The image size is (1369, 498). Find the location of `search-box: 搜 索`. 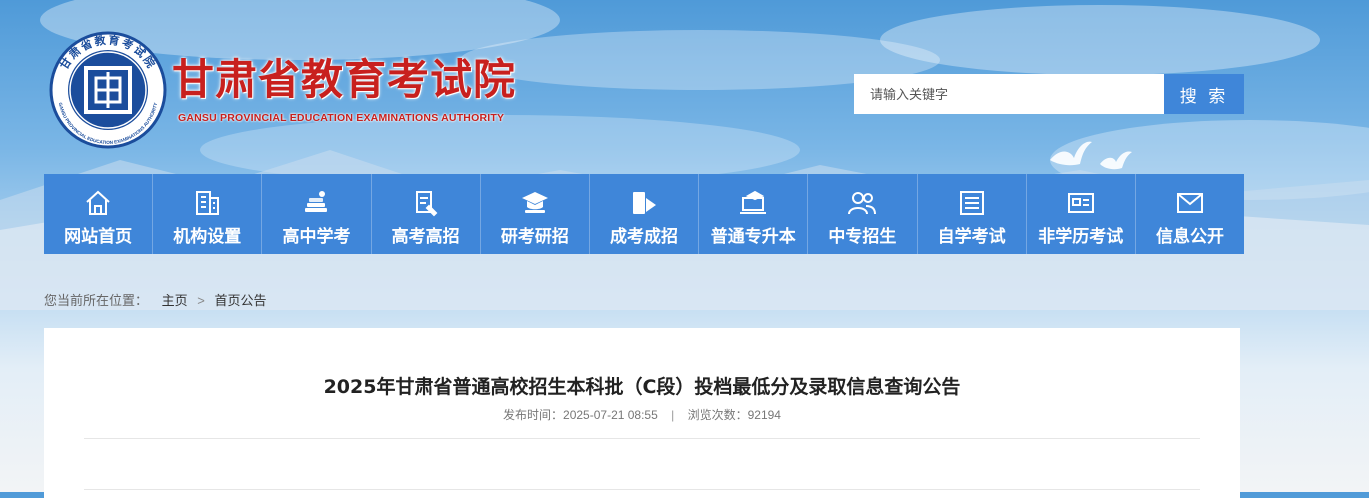

search-box: 搜 索 is located at coordinates (1049, 94).